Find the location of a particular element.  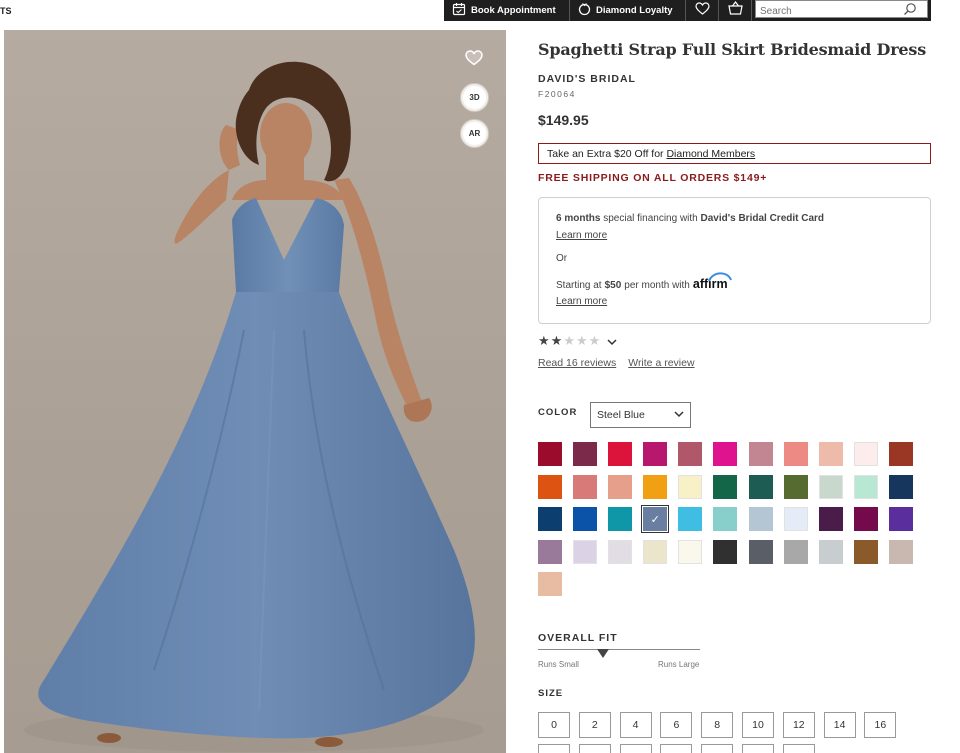

basket-icon is located at coordinates (735, 10).